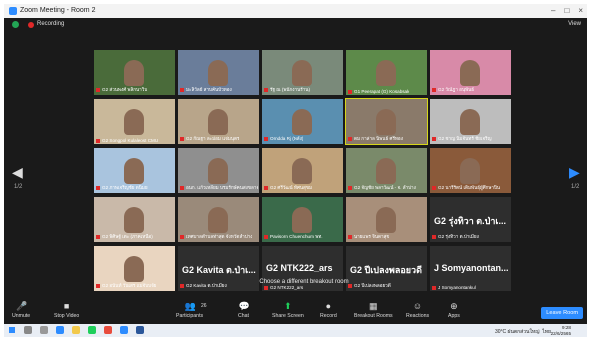 This screenshot has height=339, width=591. I want to click on participant-tile: G2 ศรีวัฒน์ ทัศนสุขม, so click(302, 170).